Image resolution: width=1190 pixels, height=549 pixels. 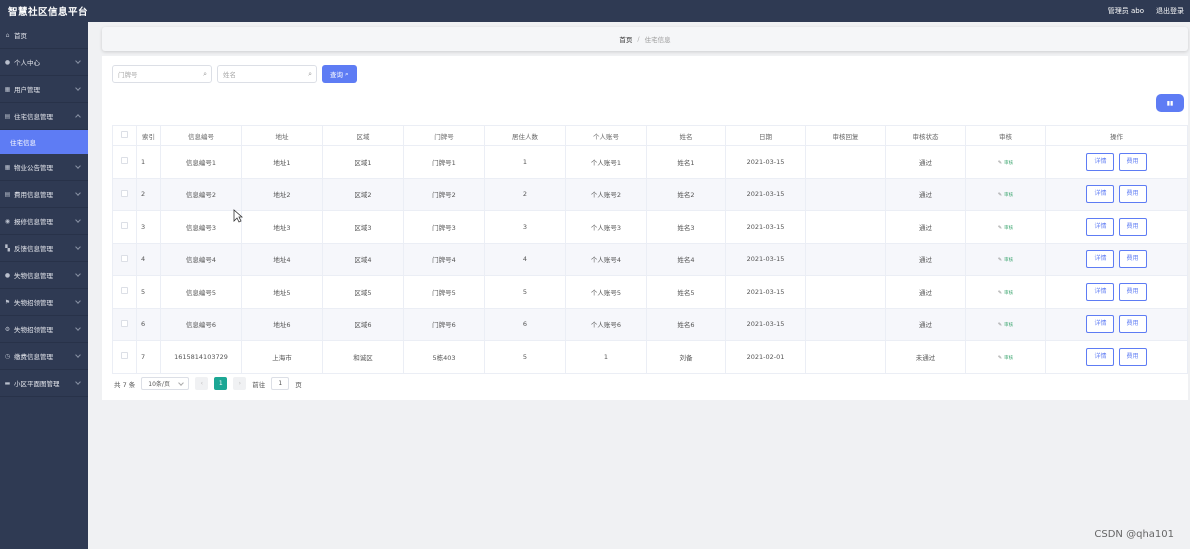 I want to click on query-button: 查询 ⌕, so click(x=339, y=74).